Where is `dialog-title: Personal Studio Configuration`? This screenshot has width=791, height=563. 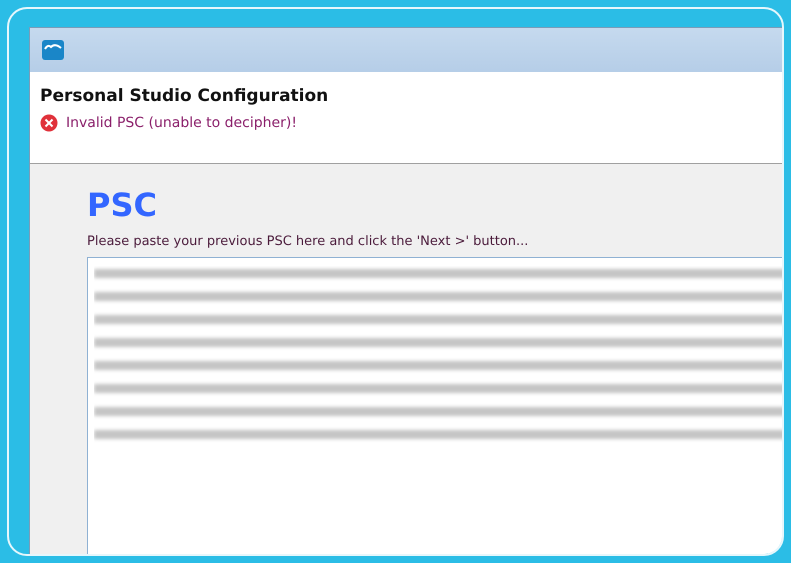
dialog-title: Personal Studio Configuration is located at coordinates (185, 96).